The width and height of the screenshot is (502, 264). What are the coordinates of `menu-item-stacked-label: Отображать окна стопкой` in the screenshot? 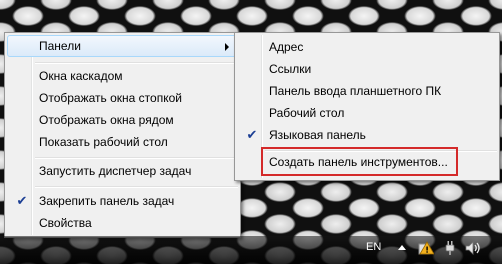 It's located at (110, 98).